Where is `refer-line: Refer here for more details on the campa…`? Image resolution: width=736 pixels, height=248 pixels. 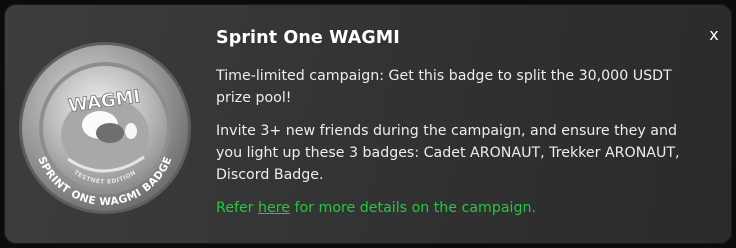 refer-line: Refer here for more details on the campa… is located at coordinates (451, 208).